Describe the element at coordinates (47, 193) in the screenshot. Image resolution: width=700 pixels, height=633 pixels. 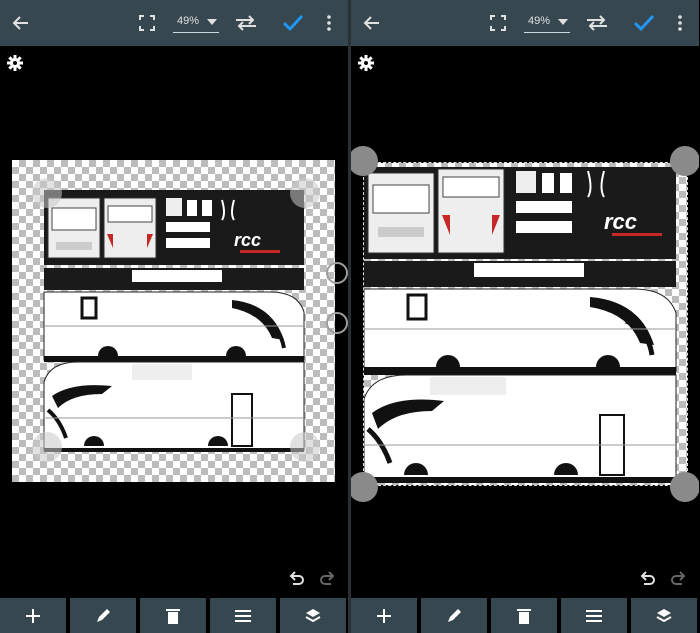
I see `resize-handle-top-left` at that location.